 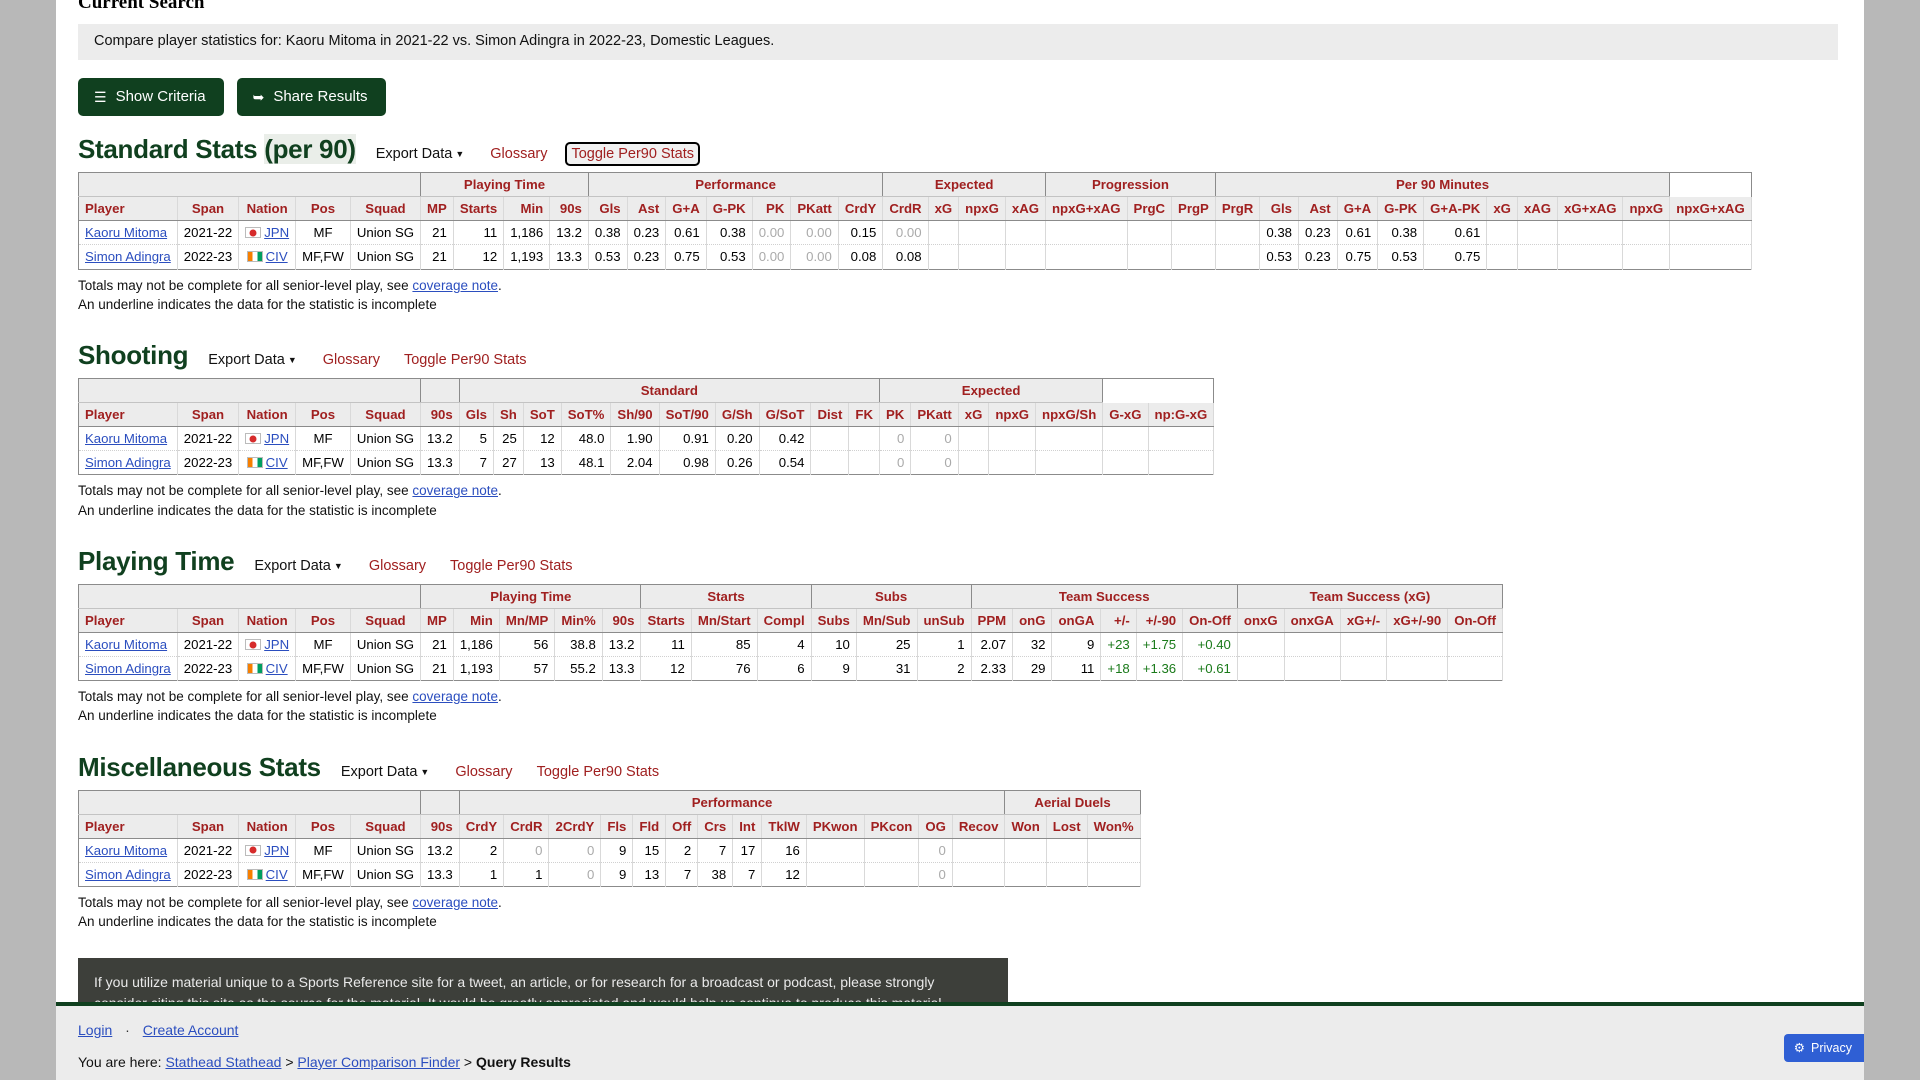 I want to click on col-header-np-g-xg-22: np:G-xG, so click(x=1181, y=415).